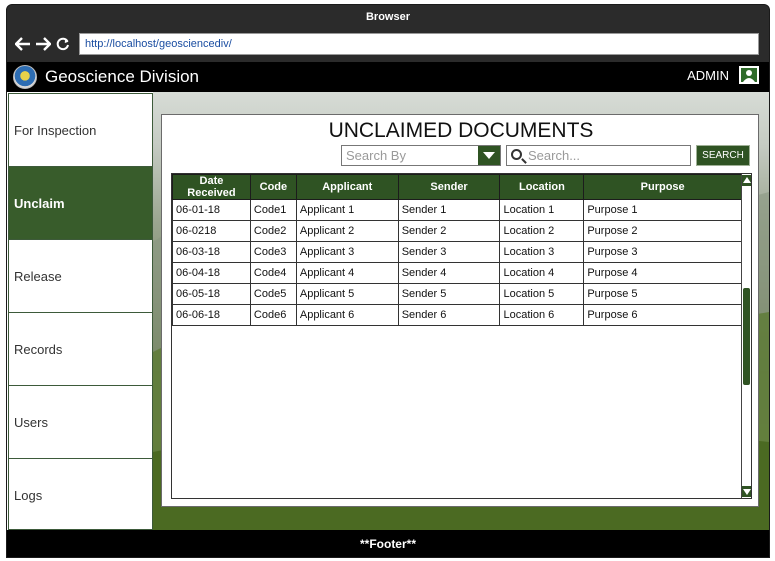  Describe the element at coordinates (211, 315) in the screenshot. I see `cell-date: 06-06-18` at that location.